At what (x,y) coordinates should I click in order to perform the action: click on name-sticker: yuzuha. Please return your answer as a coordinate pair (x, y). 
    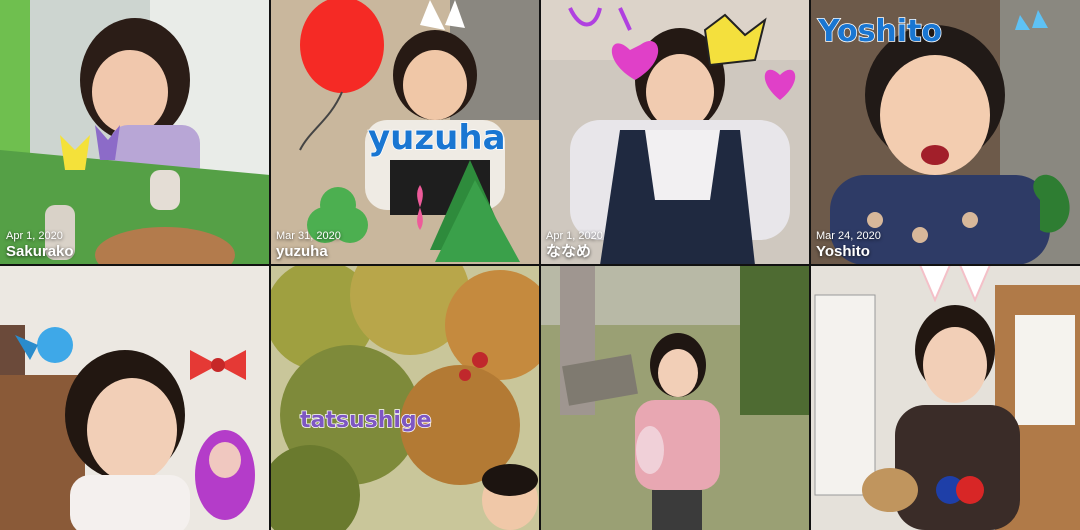
    Looking at the image, I should click on (436, 138).